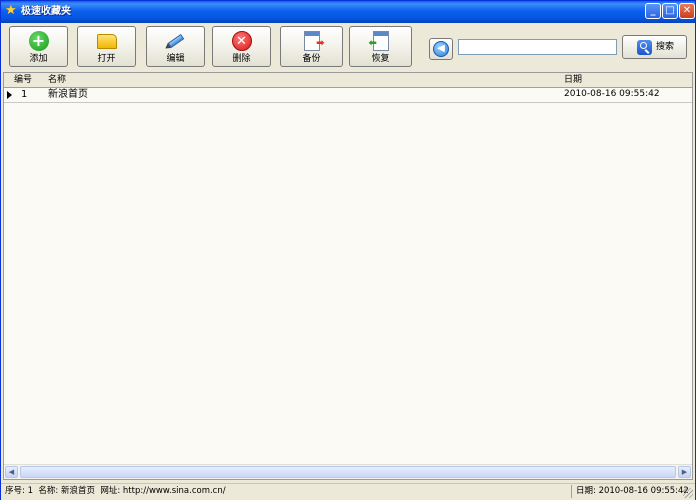 The height and width of the screenshot is (500, 696). I want to click on chevron-left-icon: ◀, so click(11, 472).